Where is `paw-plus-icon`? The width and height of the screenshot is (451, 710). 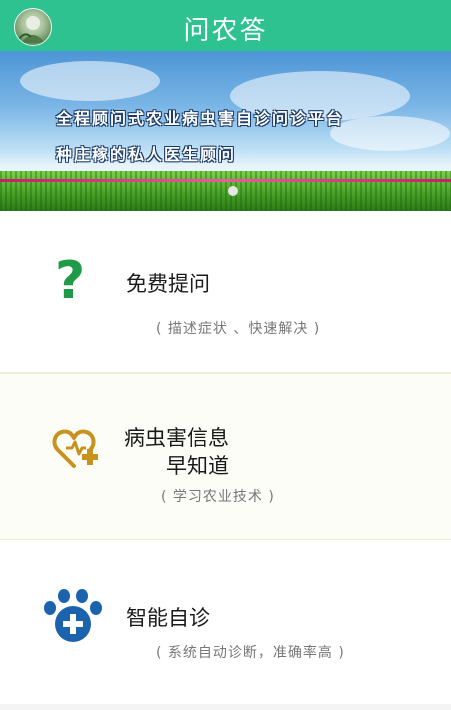
paw-plus-icon is located at coordinates (73, 615).